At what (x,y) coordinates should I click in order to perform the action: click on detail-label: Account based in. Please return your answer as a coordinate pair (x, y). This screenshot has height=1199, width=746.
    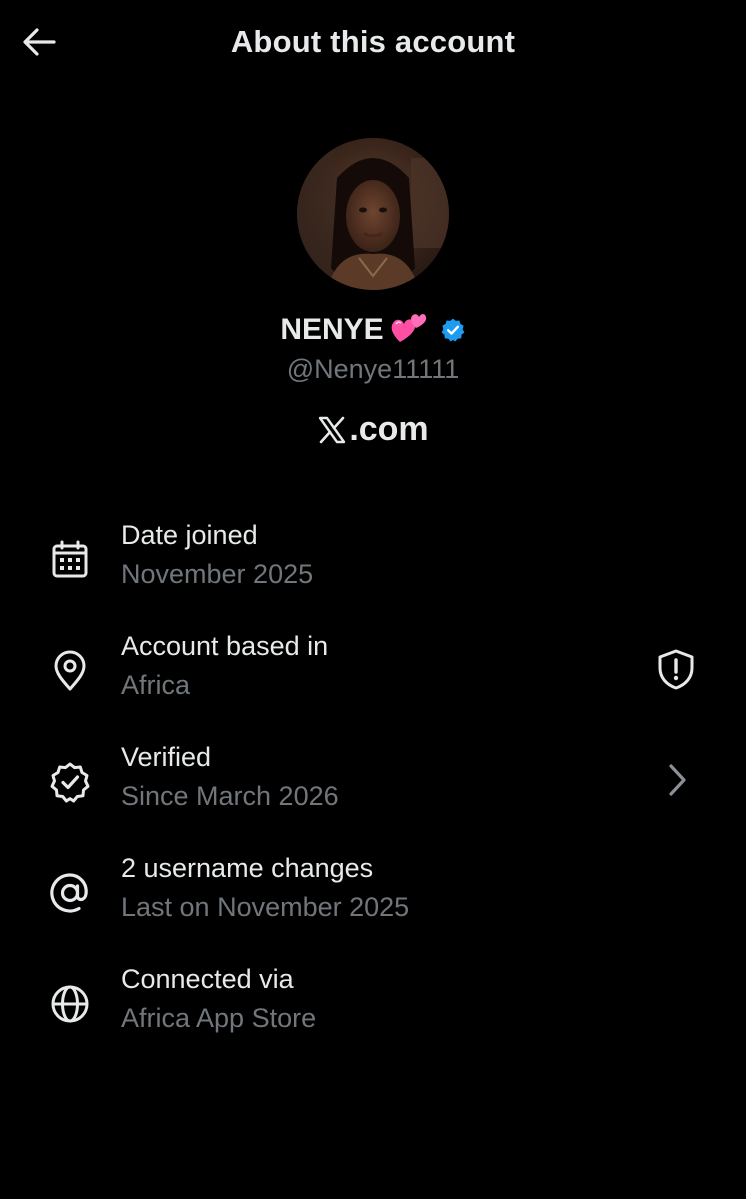
    Looking at the image, I should click on (225, 646).